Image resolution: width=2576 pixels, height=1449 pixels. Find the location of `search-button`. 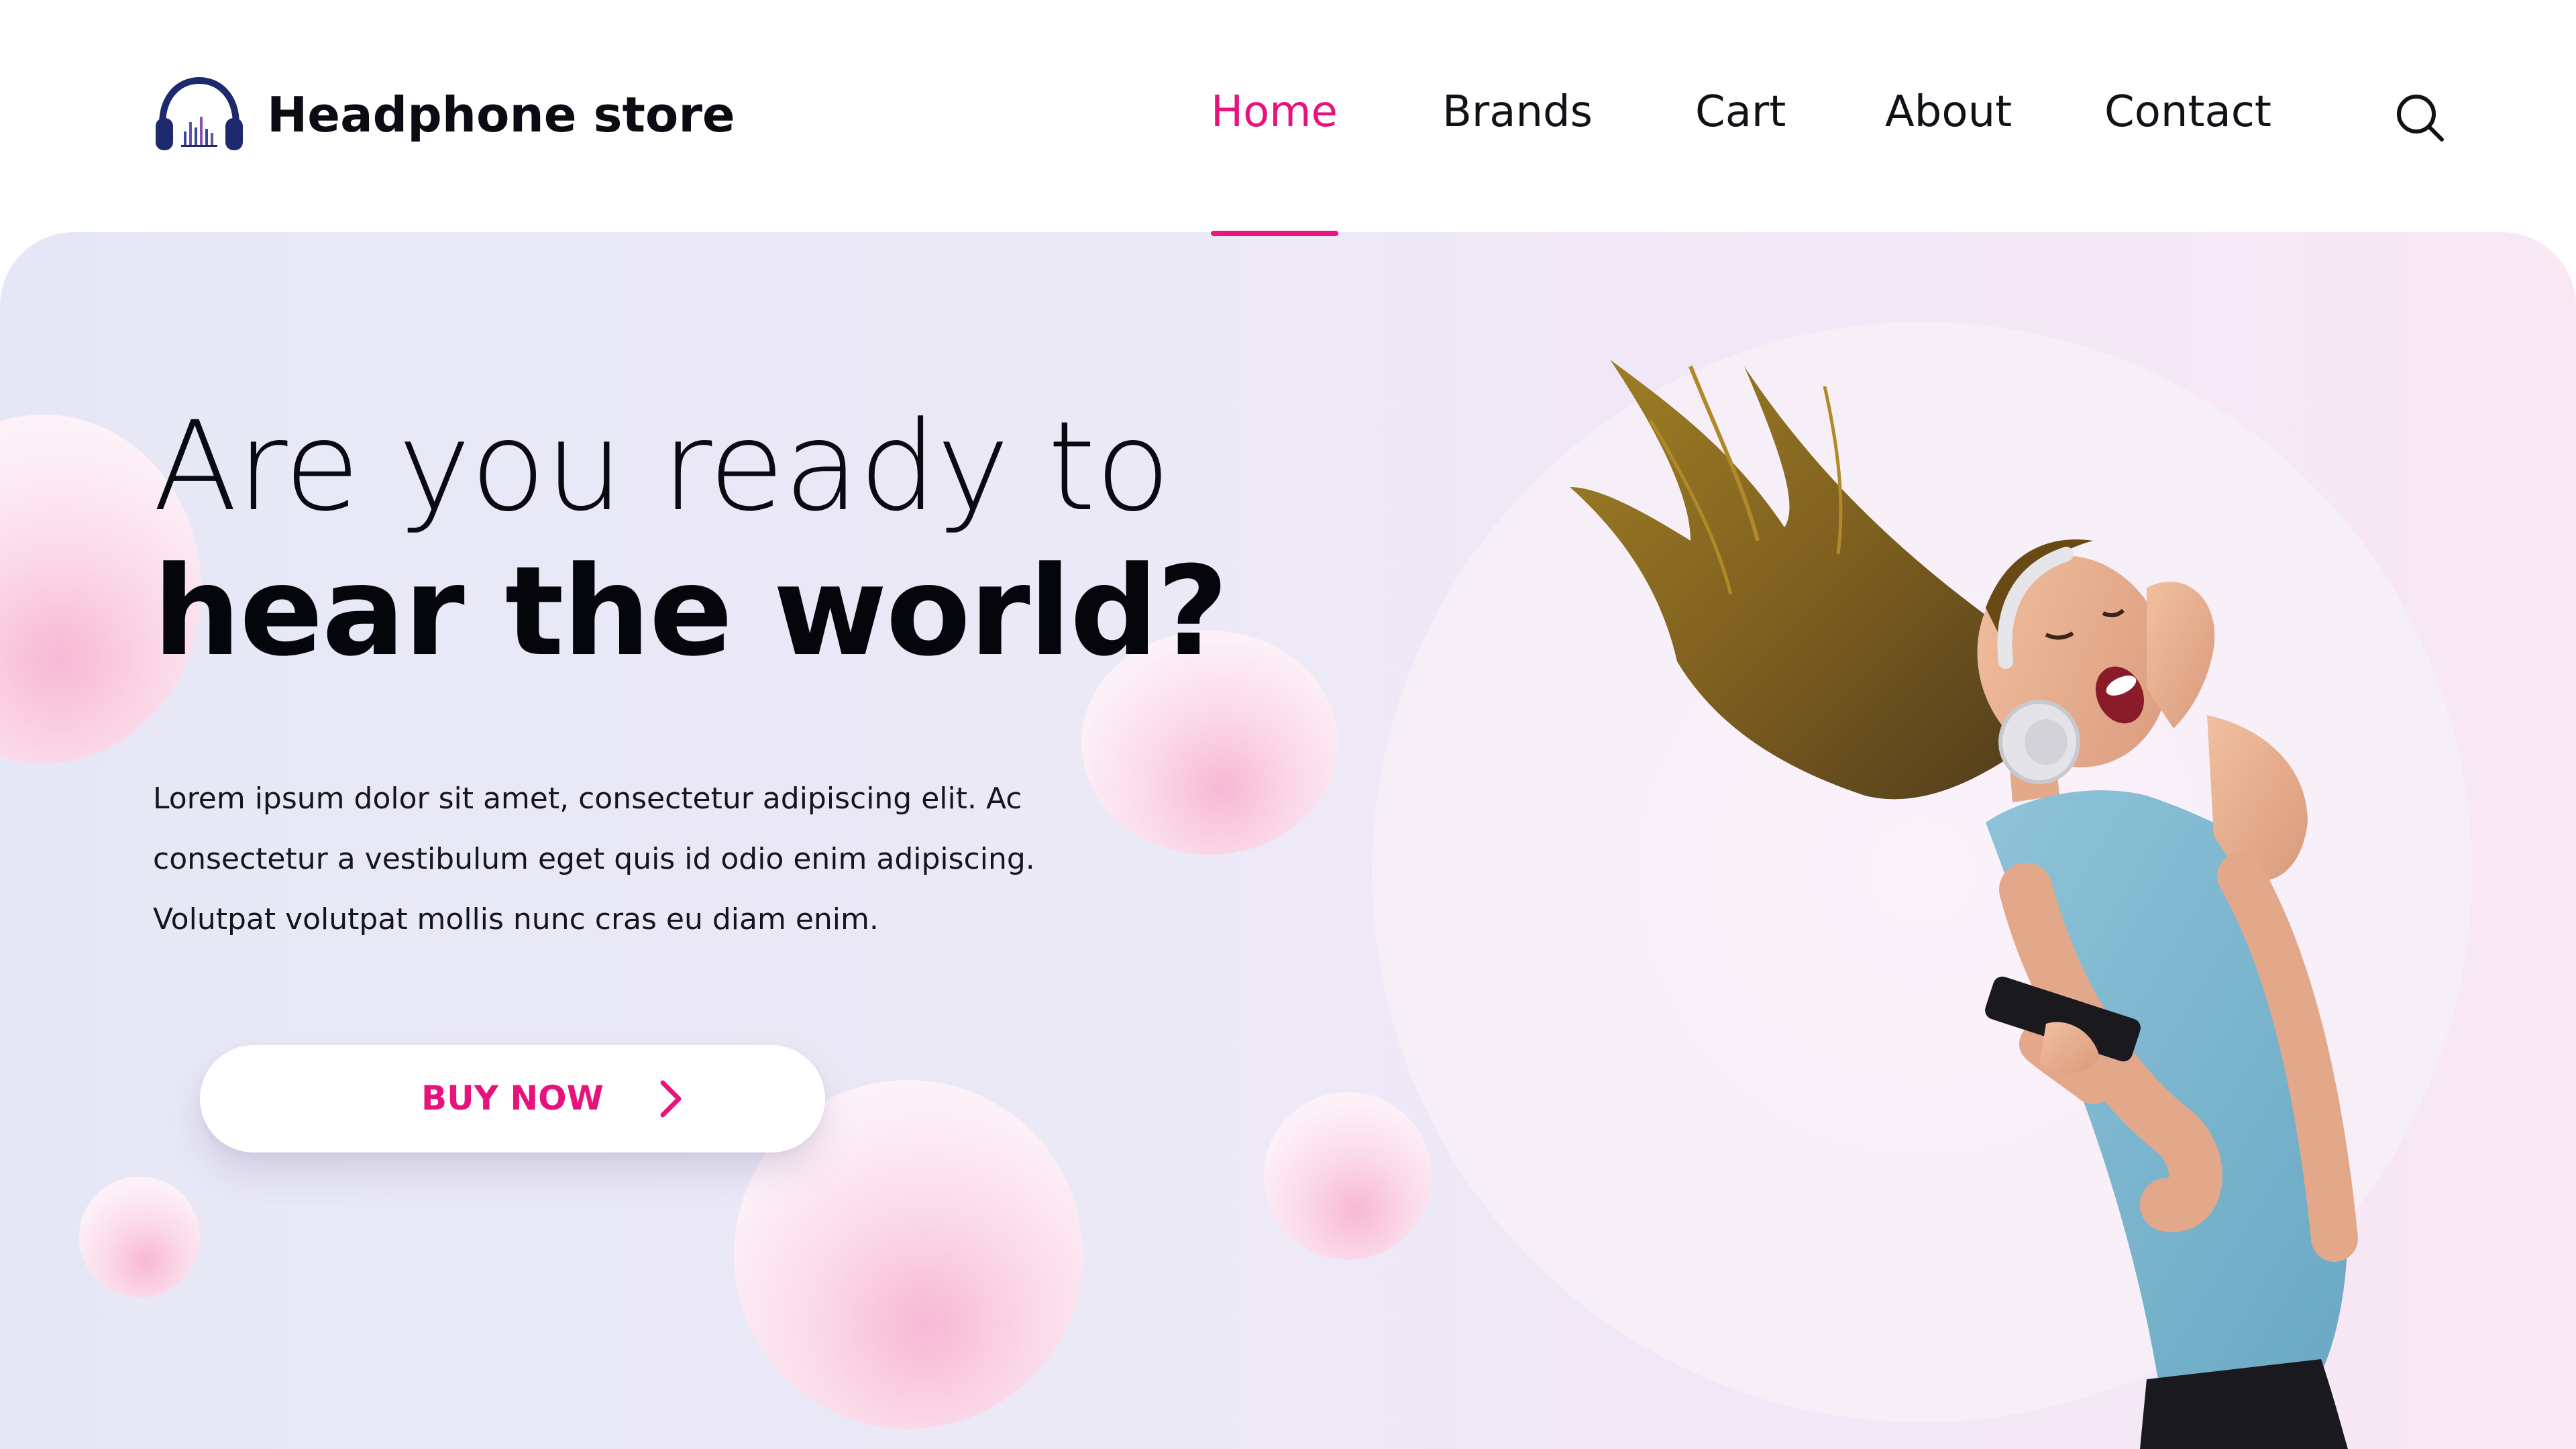

search-button is located at coordinates (2420, 118).